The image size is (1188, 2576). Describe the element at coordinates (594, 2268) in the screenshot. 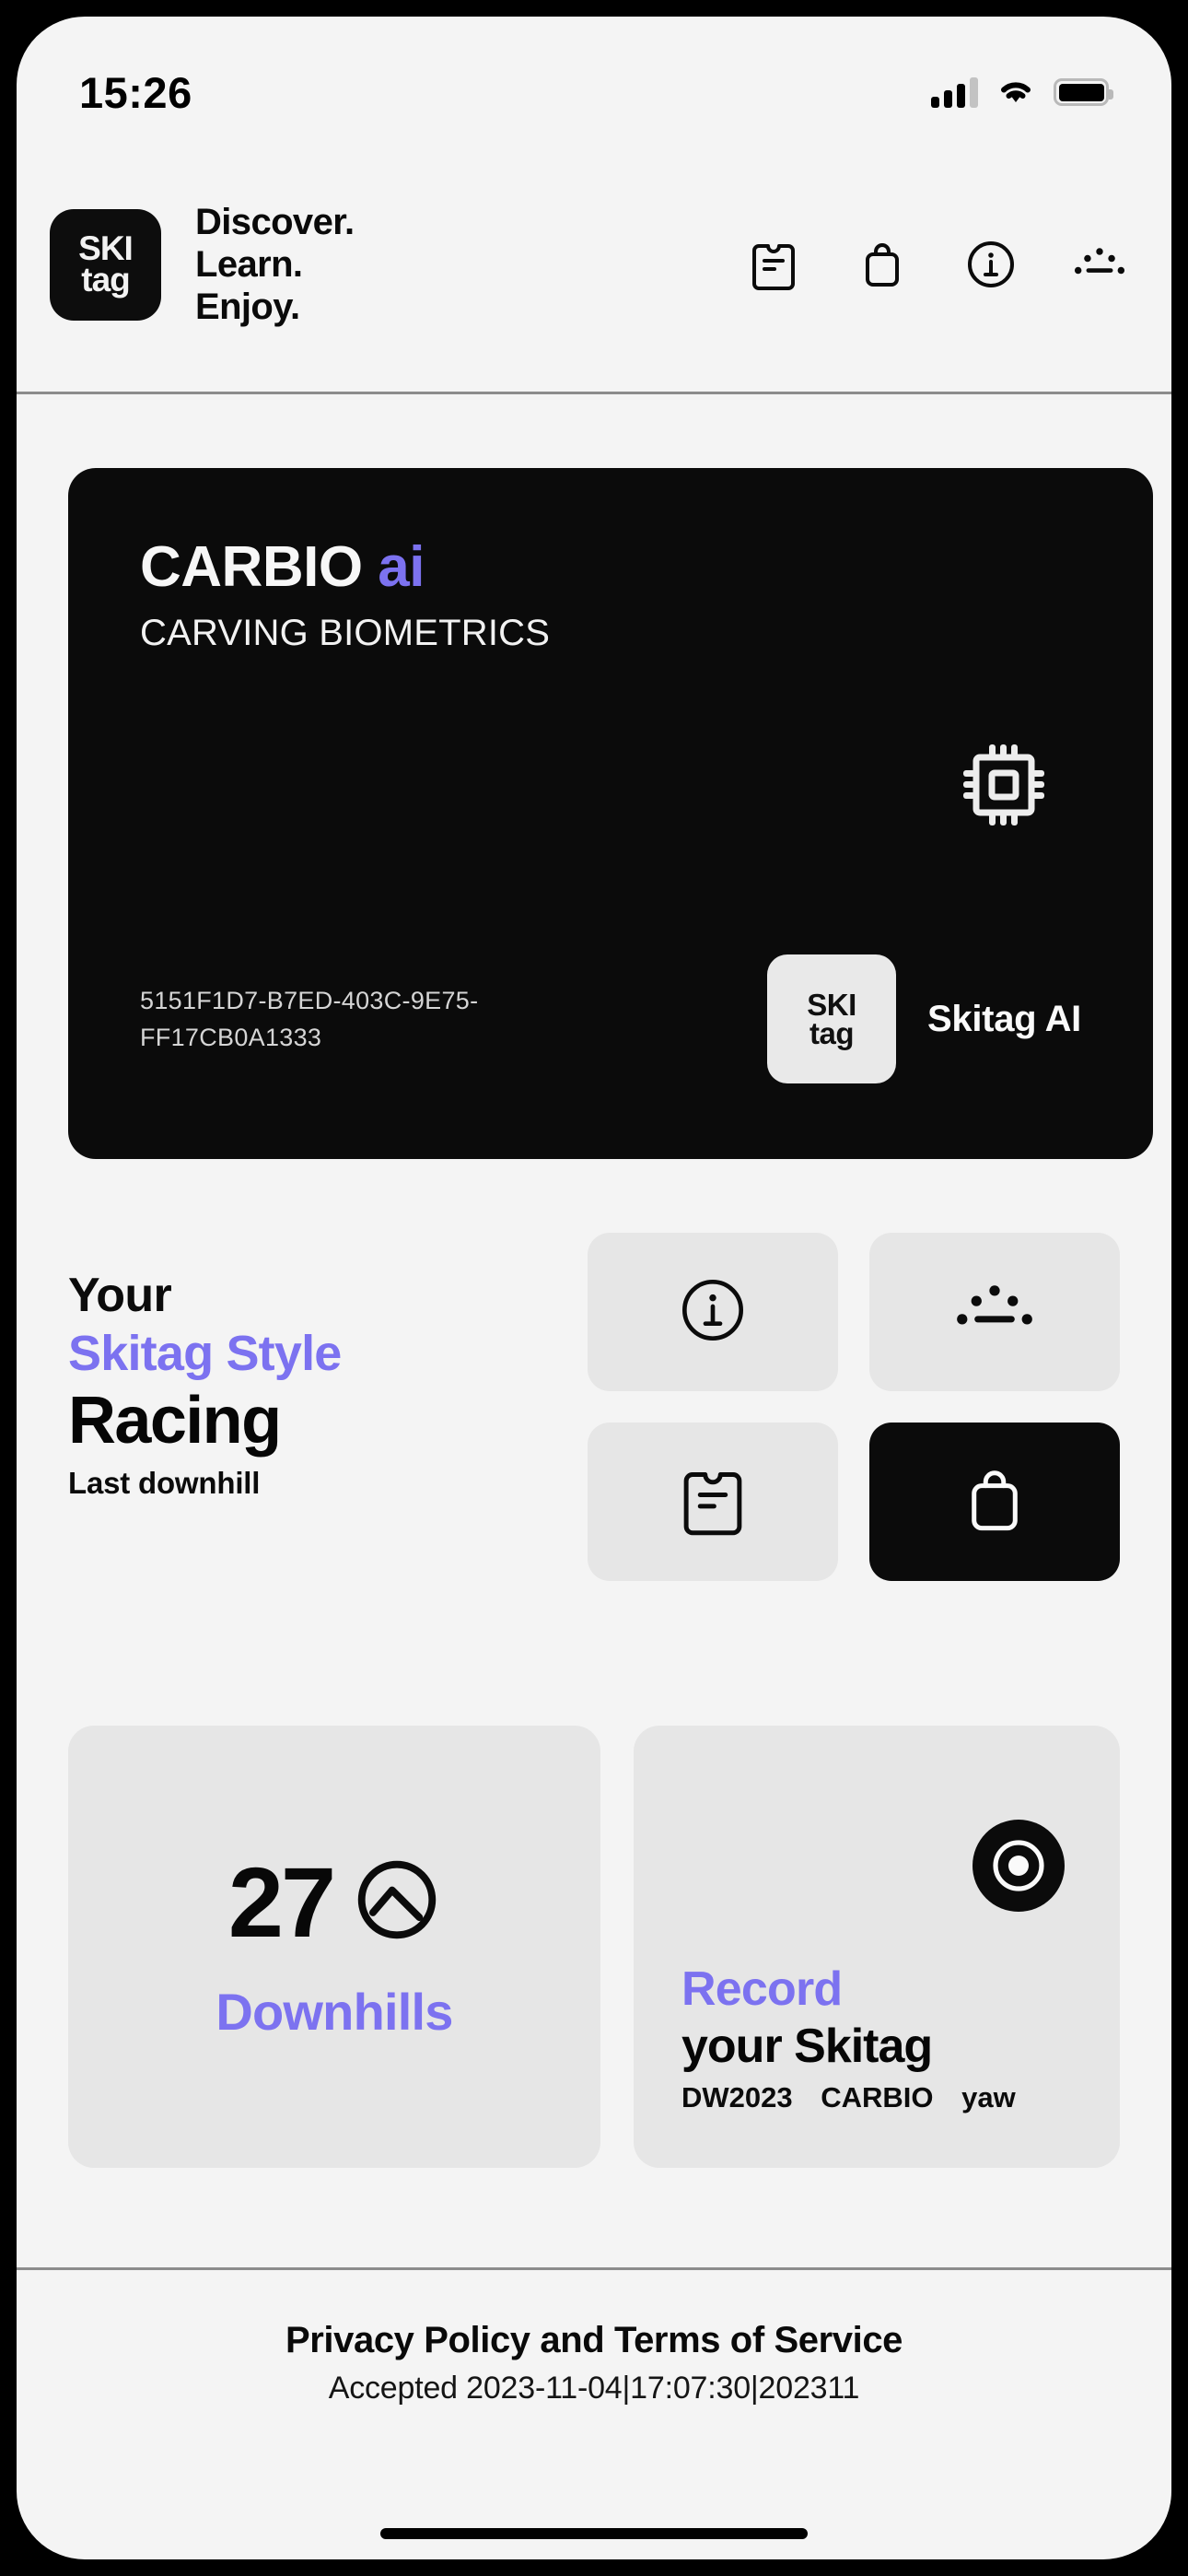

I see `footer-divider` at that location.